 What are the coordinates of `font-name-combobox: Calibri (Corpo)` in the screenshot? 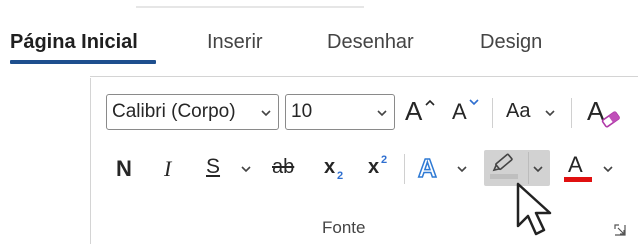 It's located at (192, 112).